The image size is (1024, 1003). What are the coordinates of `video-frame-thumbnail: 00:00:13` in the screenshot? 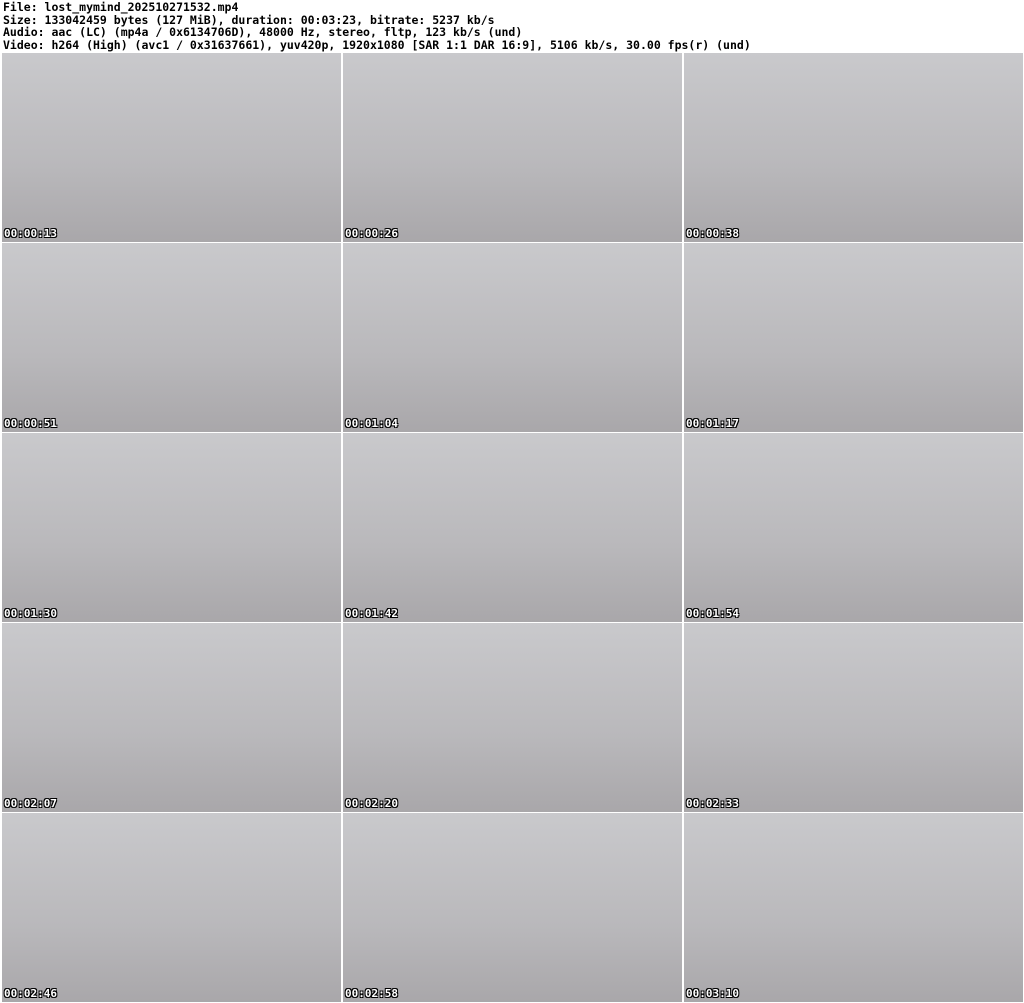 It's located at (171, 147).